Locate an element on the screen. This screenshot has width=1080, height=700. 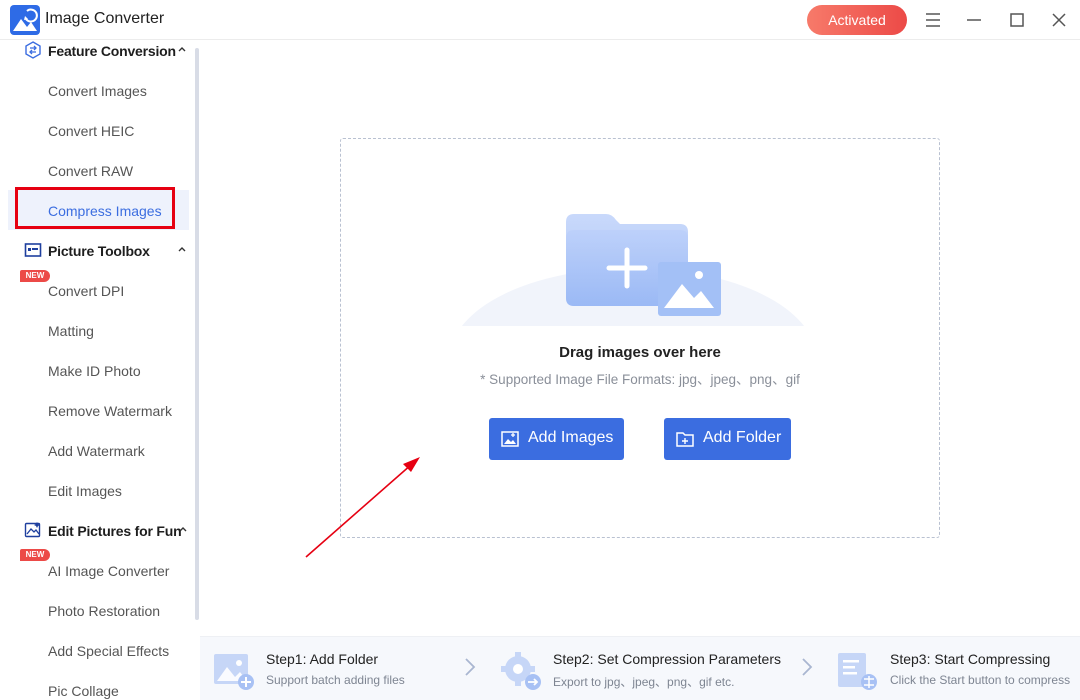
picture-toolbox-icon is located at coordinates (33, 250).